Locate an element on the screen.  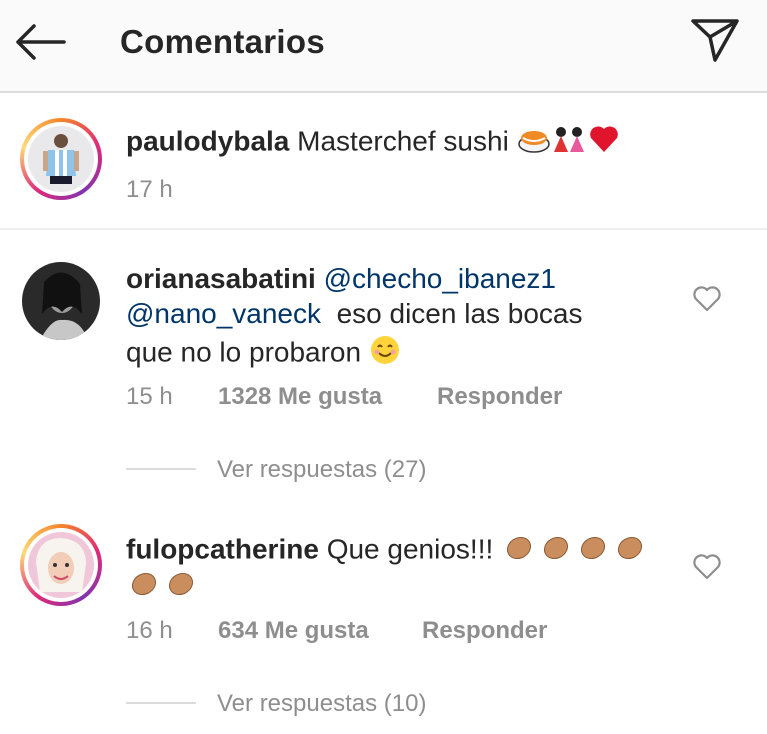
top-bar: Comentarios is located at coordinates (383, 46).